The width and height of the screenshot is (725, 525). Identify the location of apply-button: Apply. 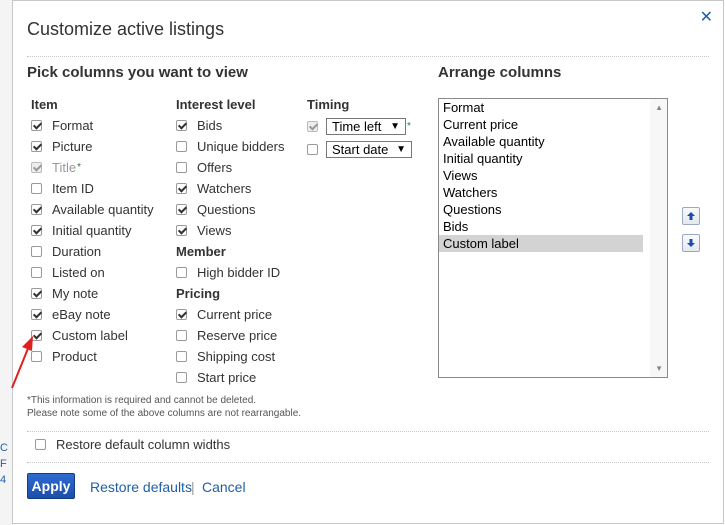
(51, 486).